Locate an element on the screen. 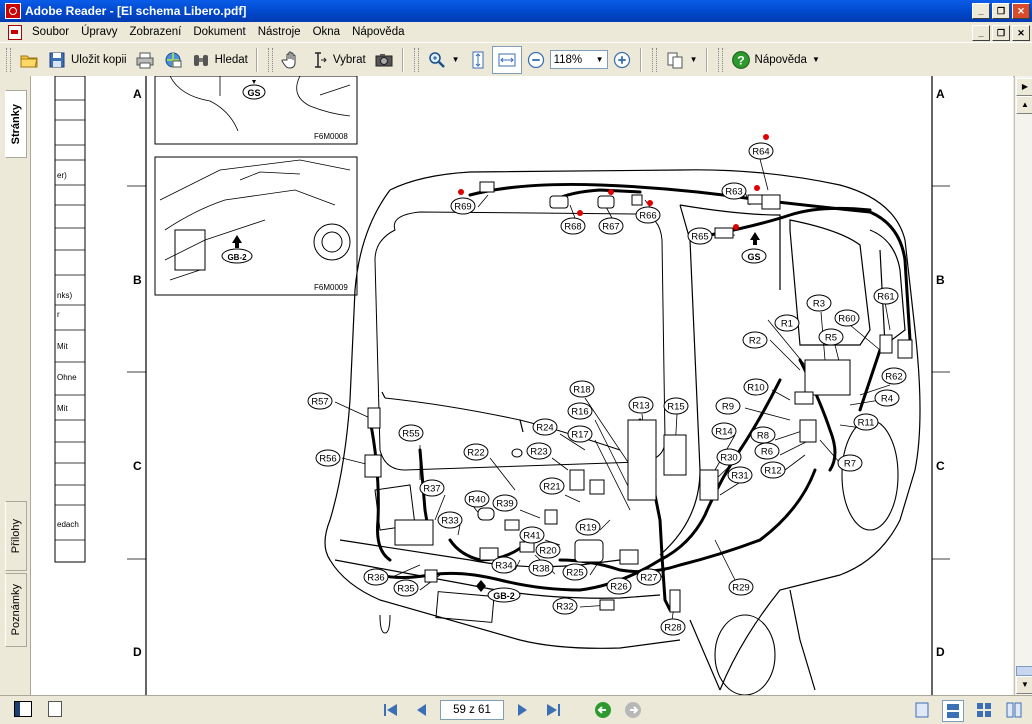 The height and width of the screenshot is (724, 1032). inset-bottom-ground-label: GB-2 is located at coordinates (237, 257).